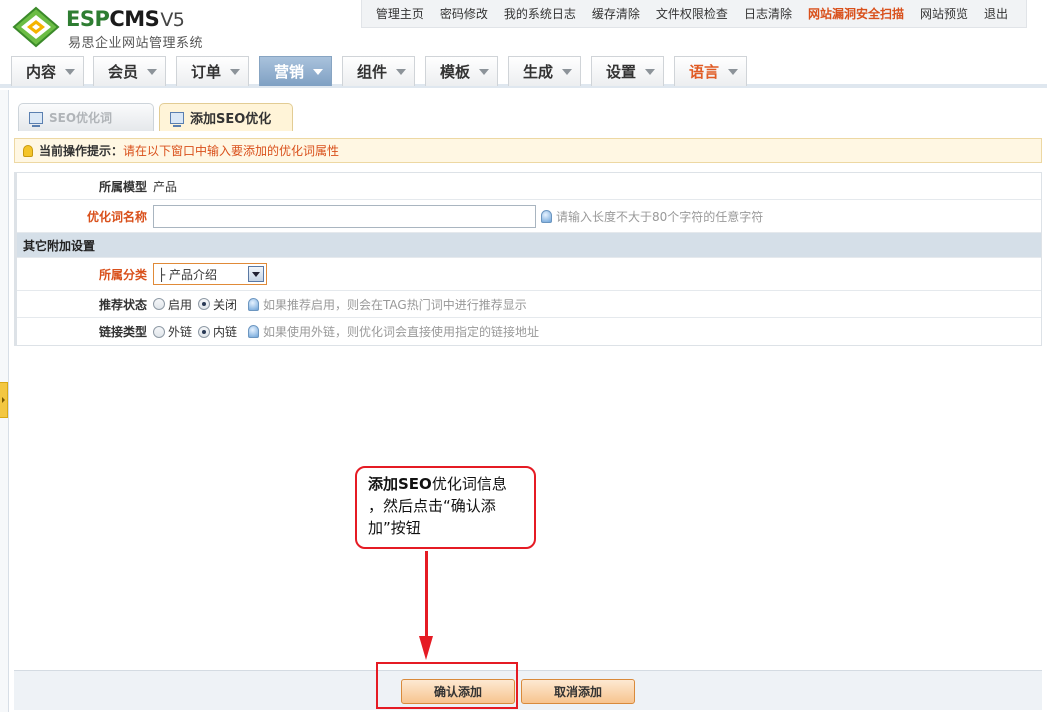 The image size is (1047, 712). Describe the element at coordinates (165, 186) in the screenshot. I see `model-value: 产品` at that location.